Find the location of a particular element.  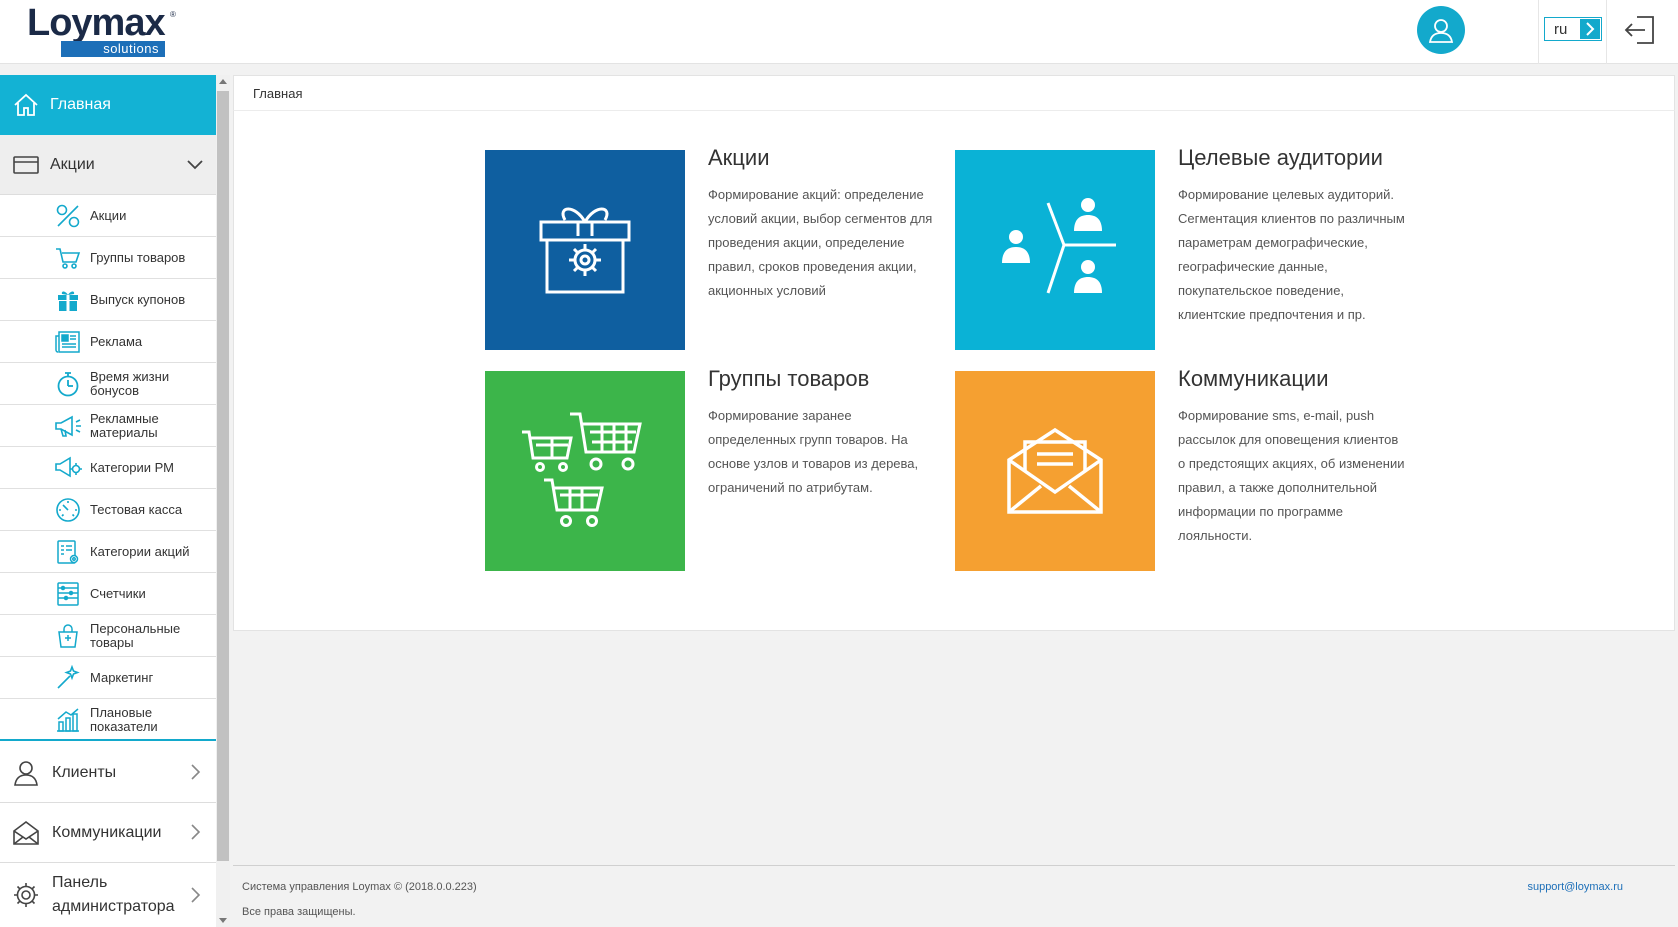

logout-button is located at coordinates (1640, 30).